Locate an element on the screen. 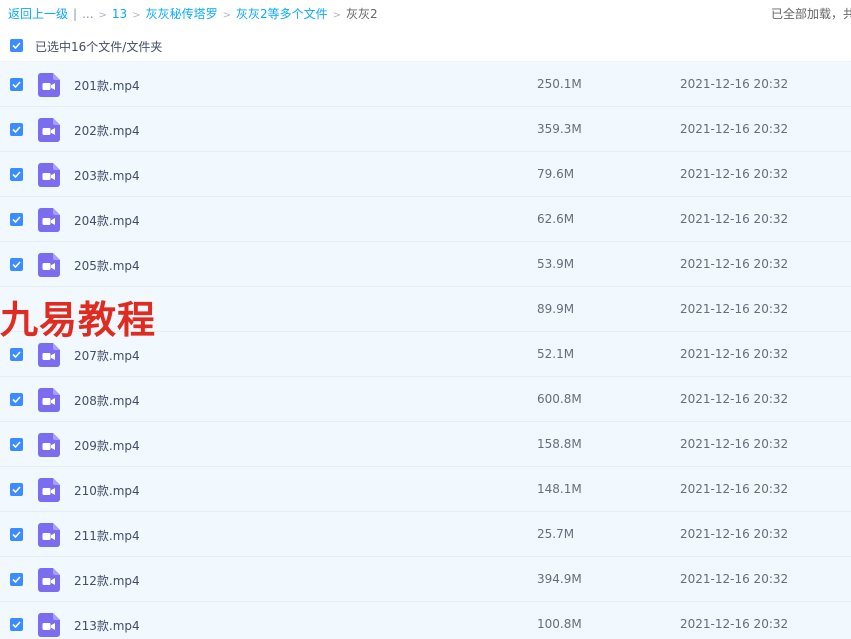  file-row: 201款.mp4 250.1M 2021-12-16 20:32 is located at coordinates (425, 84).